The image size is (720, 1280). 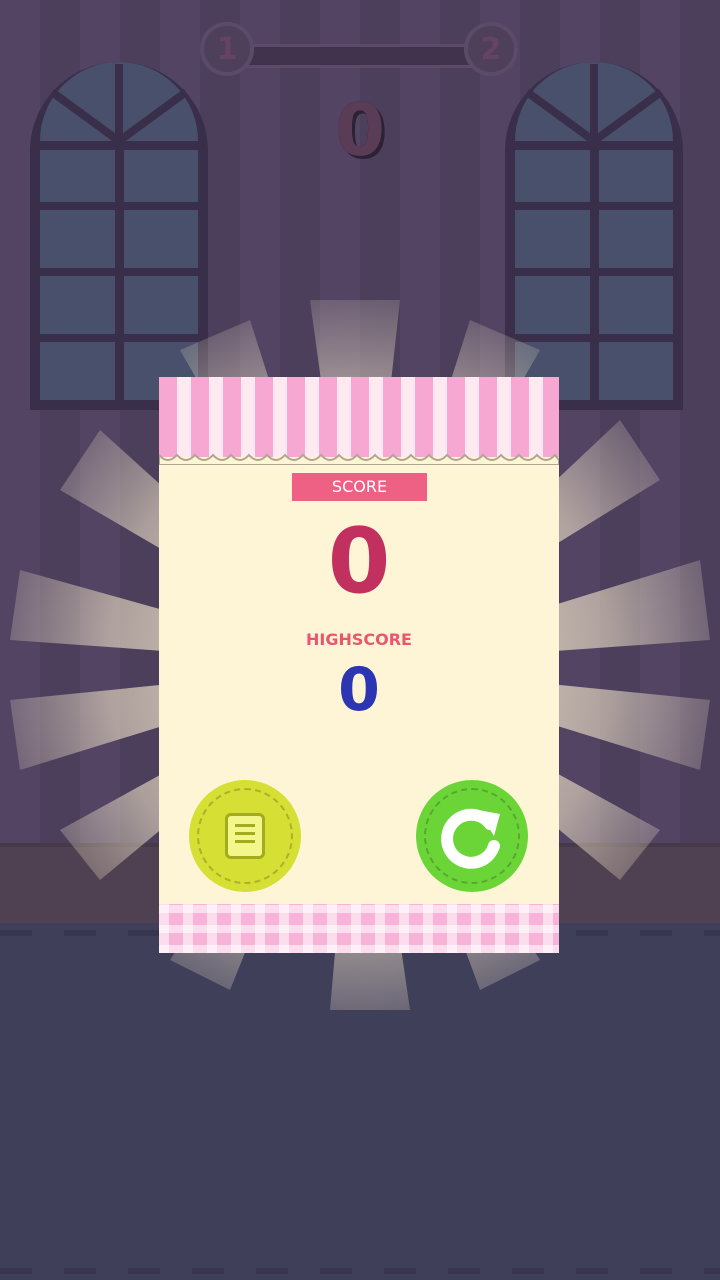 I want to click on replay-arrow-icon, so click(x=470, y=838).